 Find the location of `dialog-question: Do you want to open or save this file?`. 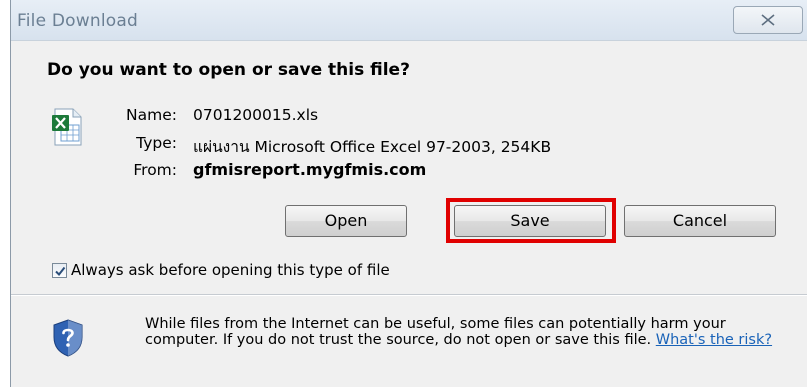

dialog-question: Do you want to open or save this file? is located at coordinates (228, 70).